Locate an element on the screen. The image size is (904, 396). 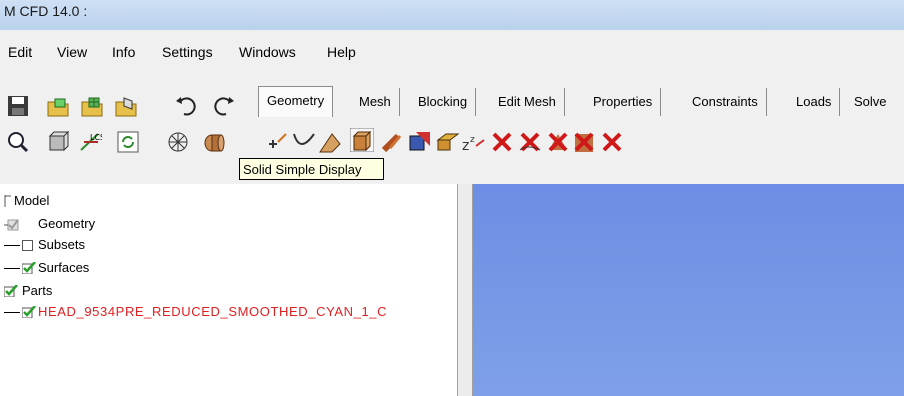
create-point-icon is located at coordinates (278, 142).